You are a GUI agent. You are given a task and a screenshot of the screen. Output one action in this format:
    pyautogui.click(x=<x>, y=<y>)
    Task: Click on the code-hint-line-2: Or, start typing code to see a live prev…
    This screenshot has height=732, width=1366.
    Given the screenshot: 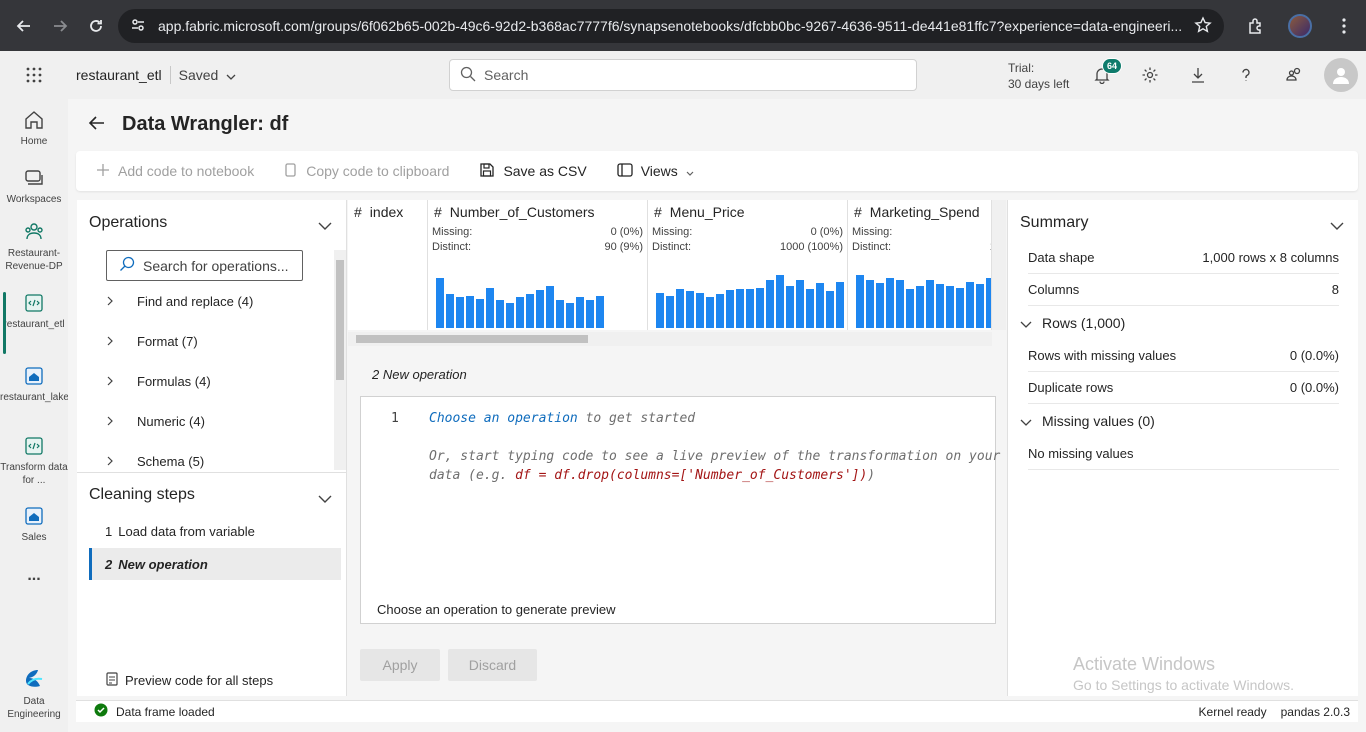 What is the action you would take?
    pyautogui.click(x=715, y=456)
    